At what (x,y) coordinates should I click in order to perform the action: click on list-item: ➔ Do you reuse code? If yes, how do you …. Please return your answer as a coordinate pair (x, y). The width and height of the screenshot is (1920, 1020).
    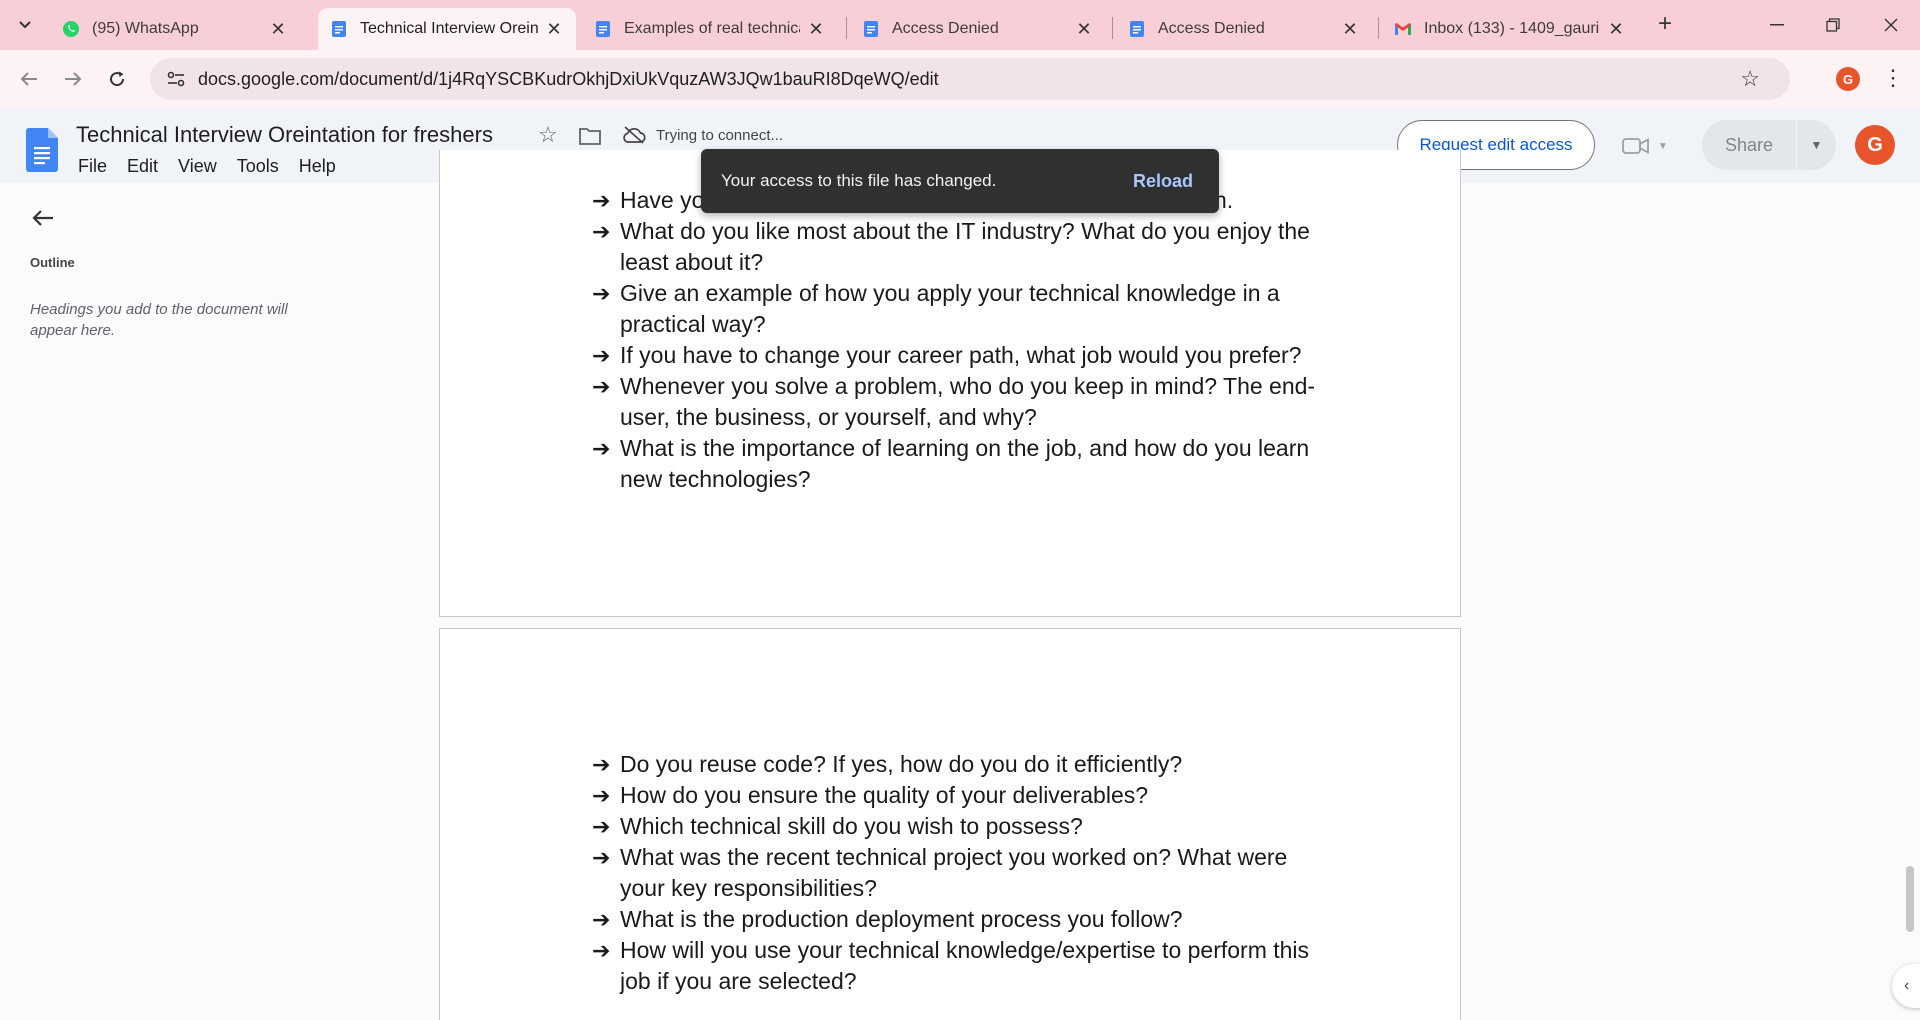
    Looking at the image, I should click on (962, 764).